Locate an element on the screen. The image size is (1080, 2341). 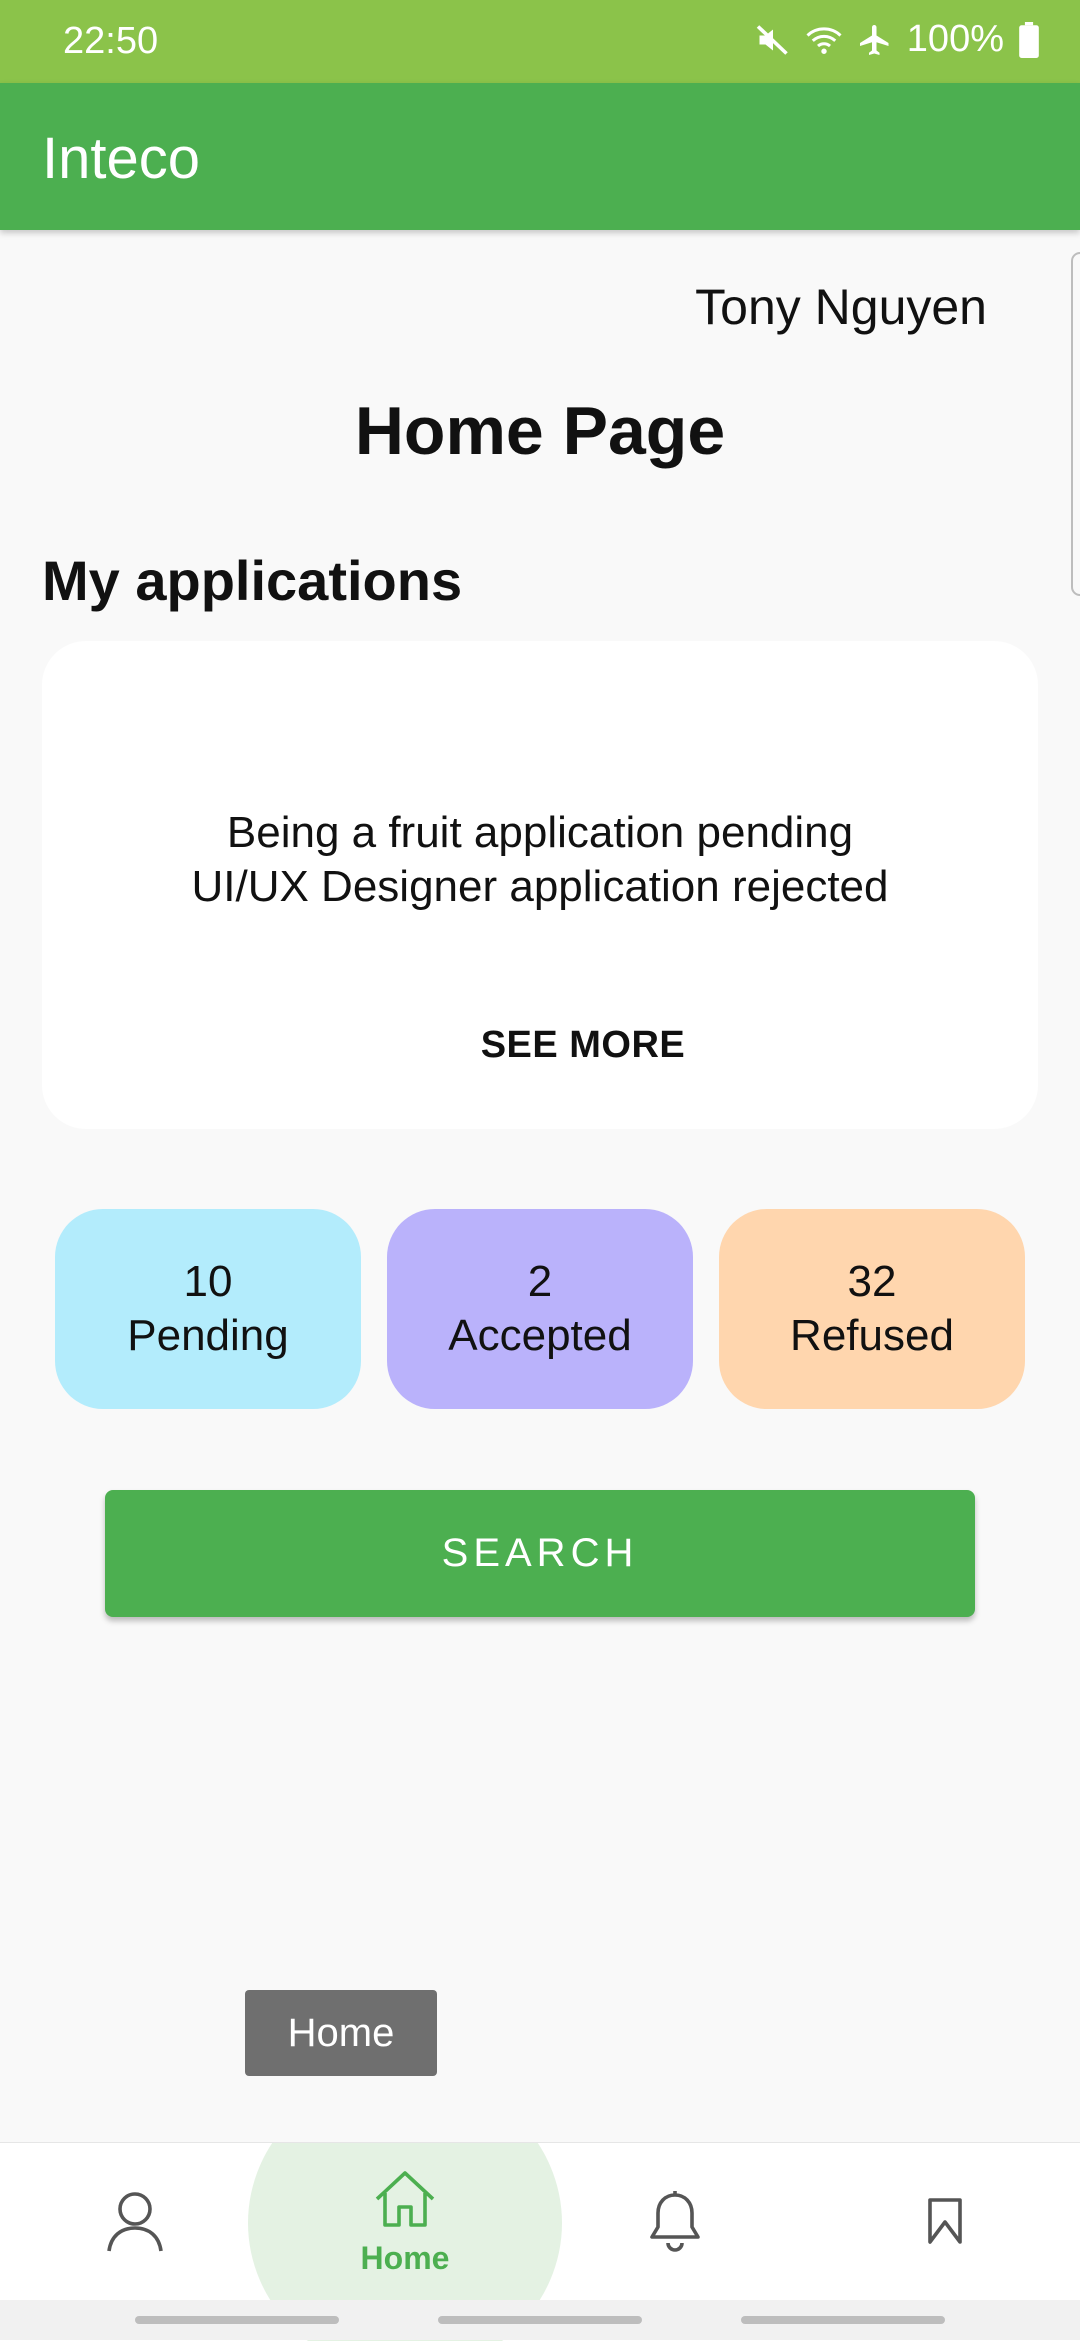
accepted-stat-card: 2 Accepted is located at coordinates (540, 1309).